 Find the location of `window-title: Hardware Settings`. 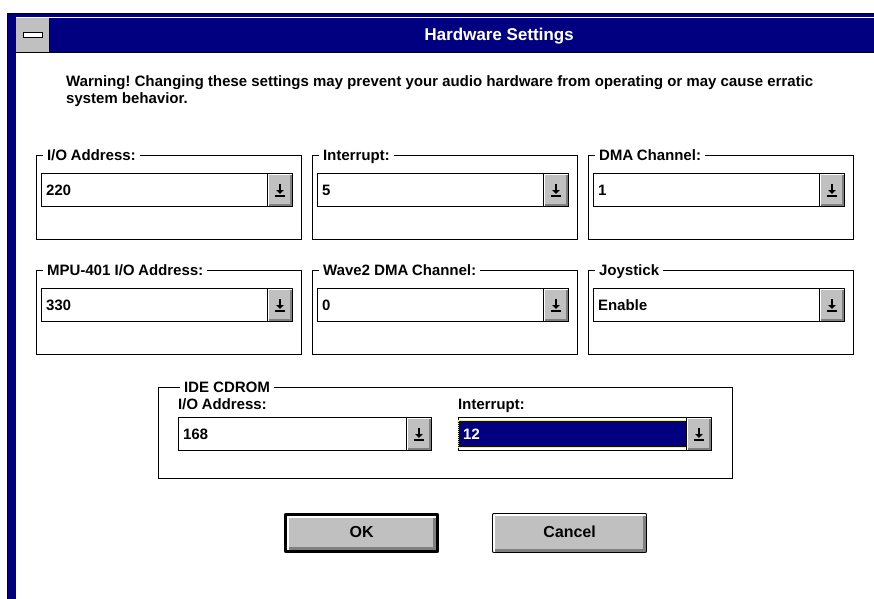

window-title: Hardware Settings is located at coordinates (499, 35).